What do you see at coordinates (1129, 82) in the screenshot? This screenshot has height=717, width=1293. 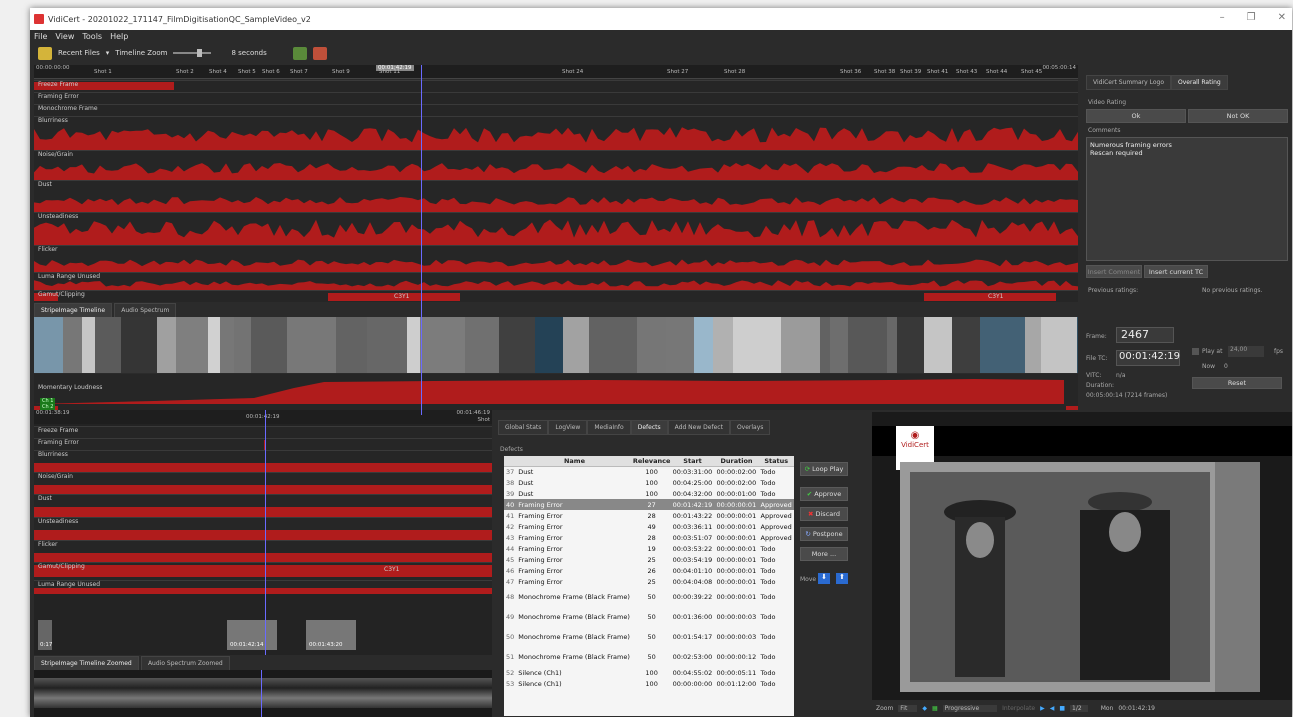 I see `tab-summary-logo: VidiCert Summary Logo` at bounding box center [1129, 82].